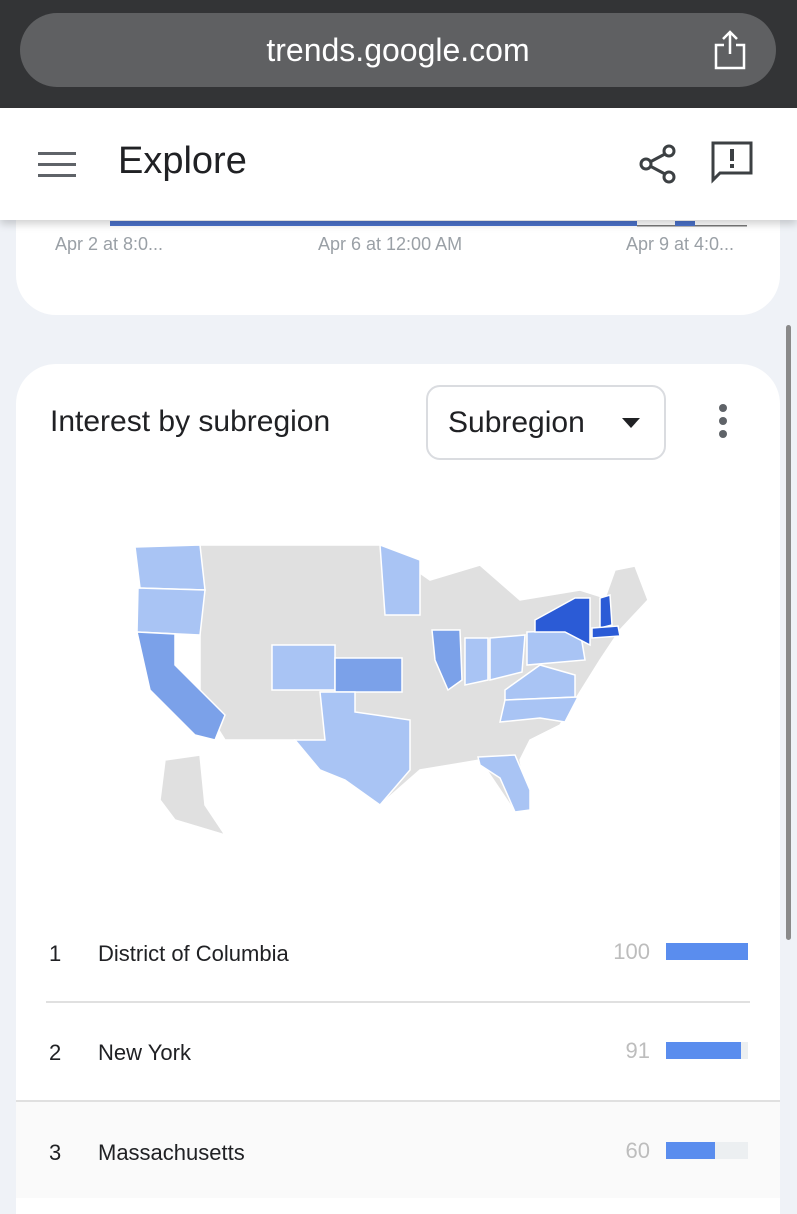 The image size is (797, 1214). I want to click on state-washington, so click(170, 567).